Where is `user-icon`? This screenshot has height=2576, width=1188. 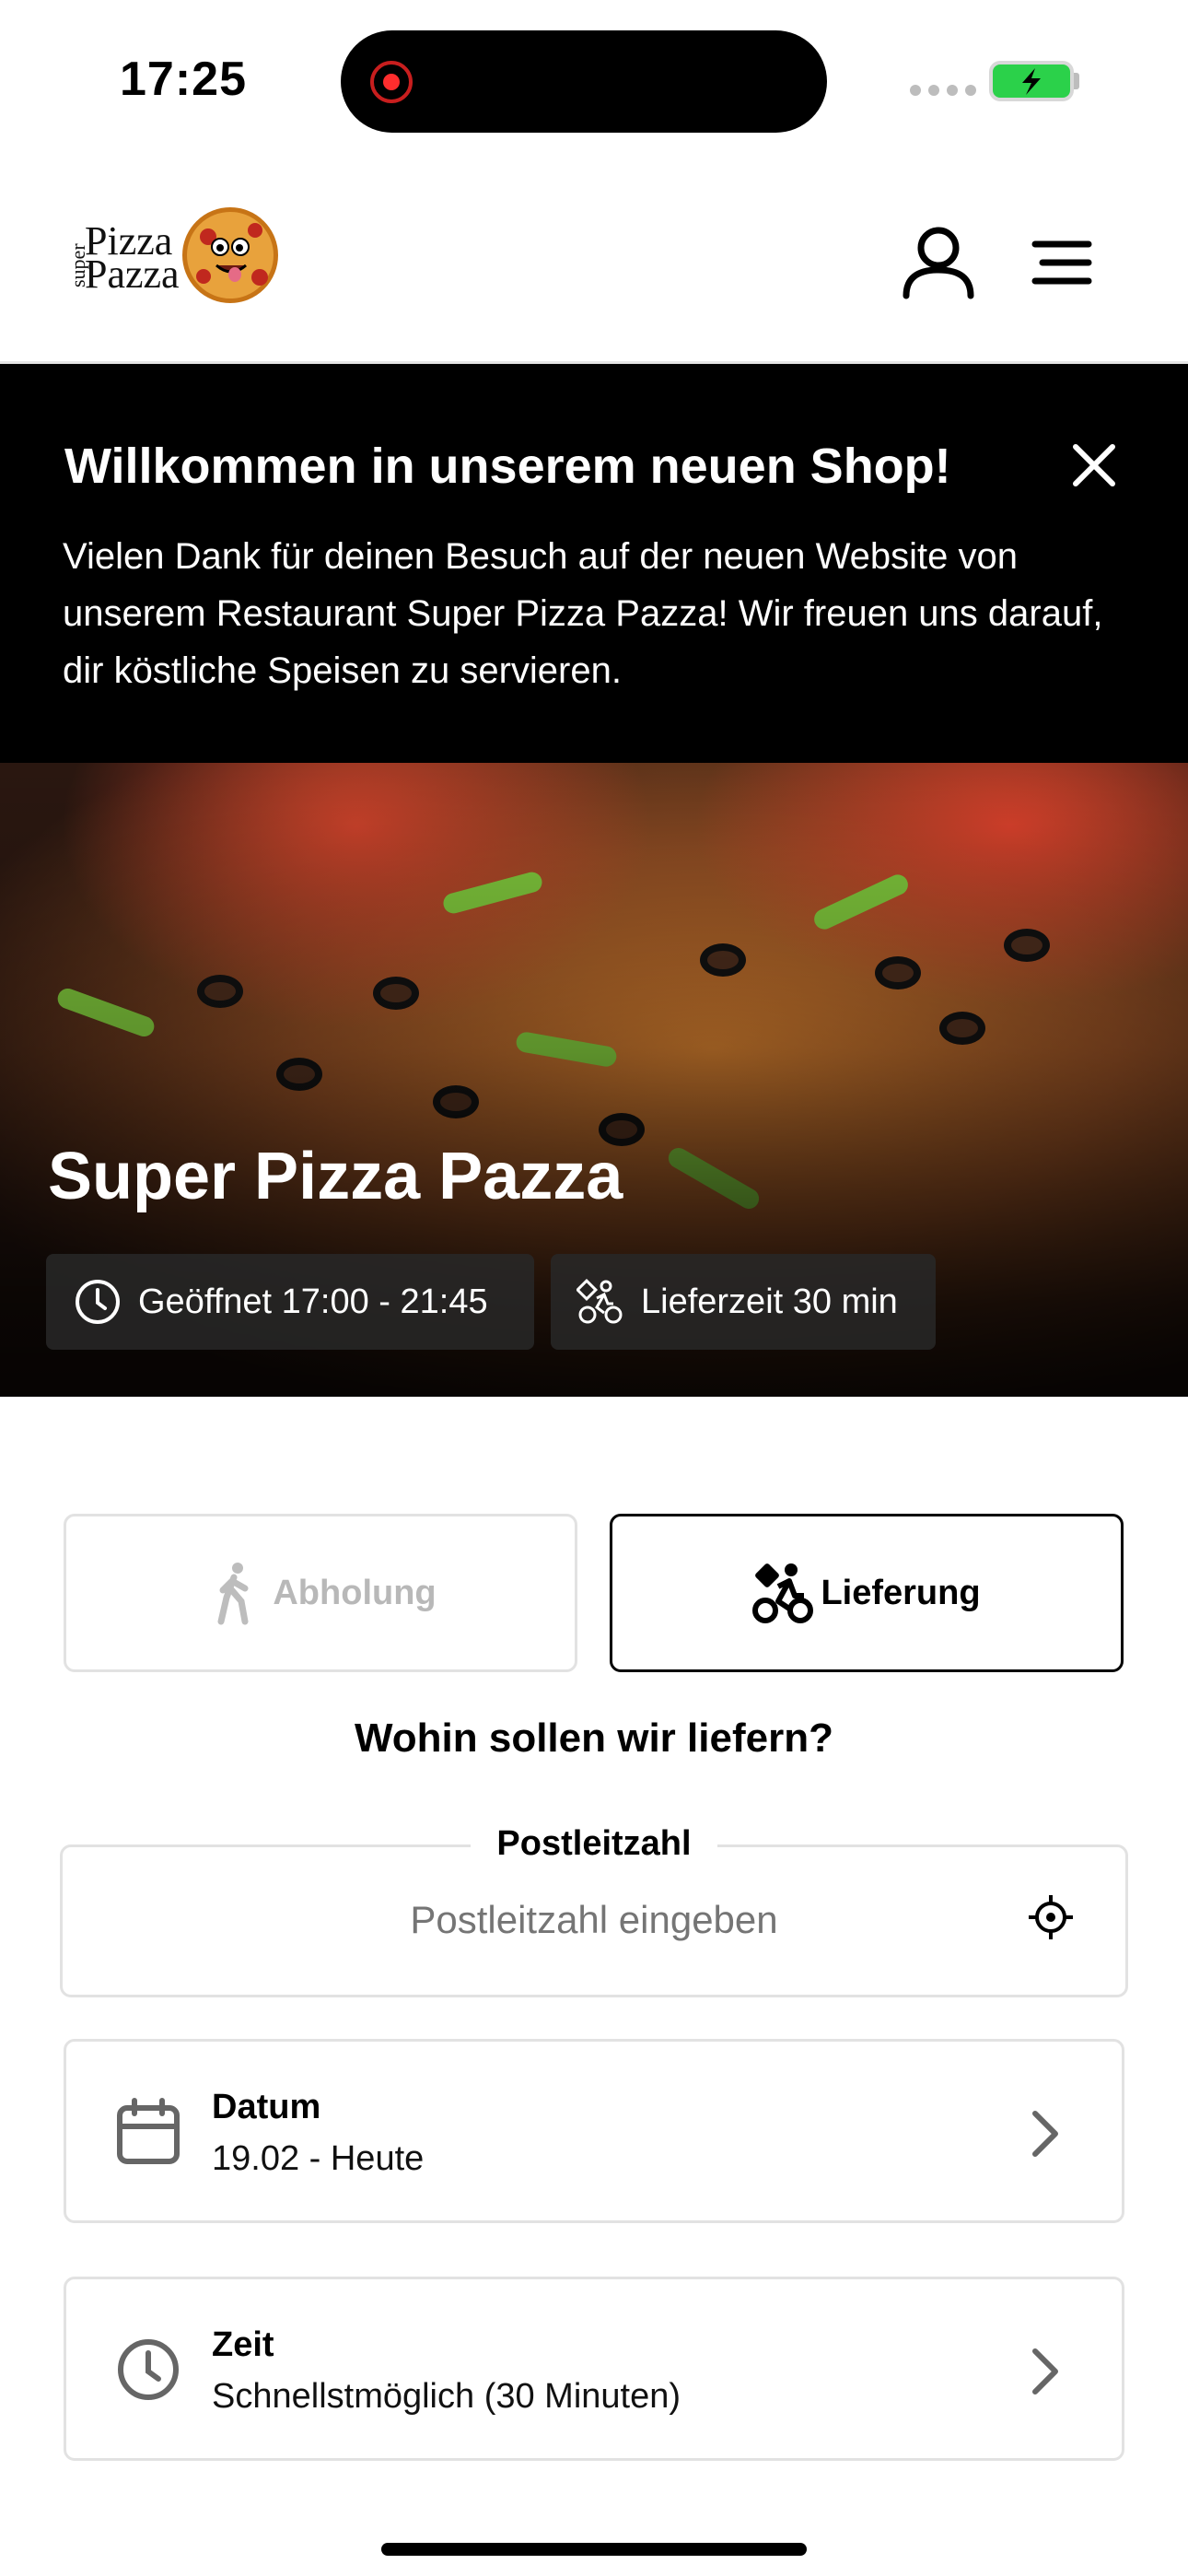
user-icon is located at coordinates (938, 263).